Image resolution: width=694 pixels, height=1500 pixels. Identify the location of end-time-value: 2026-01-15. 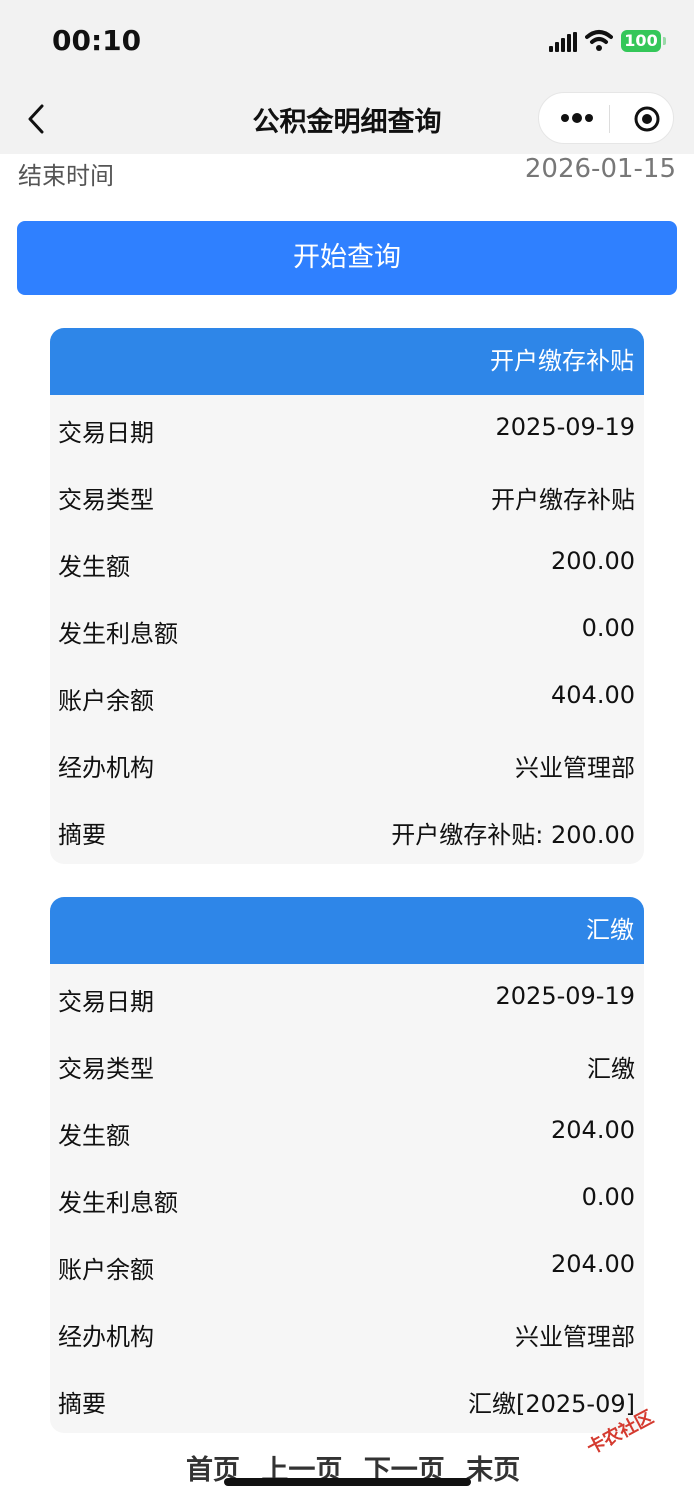
(600, 169).